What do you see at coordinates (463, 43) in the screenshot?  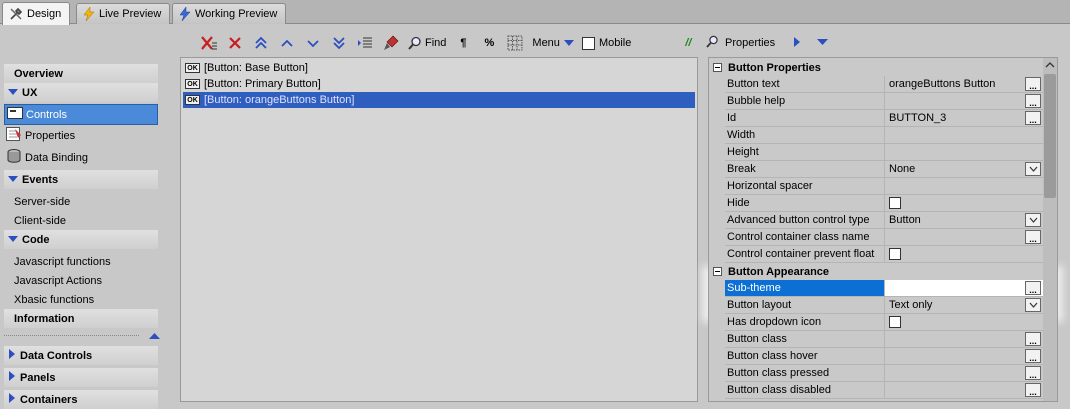 I see `show-markers-button: ¶` at bounding box center [463, 43].